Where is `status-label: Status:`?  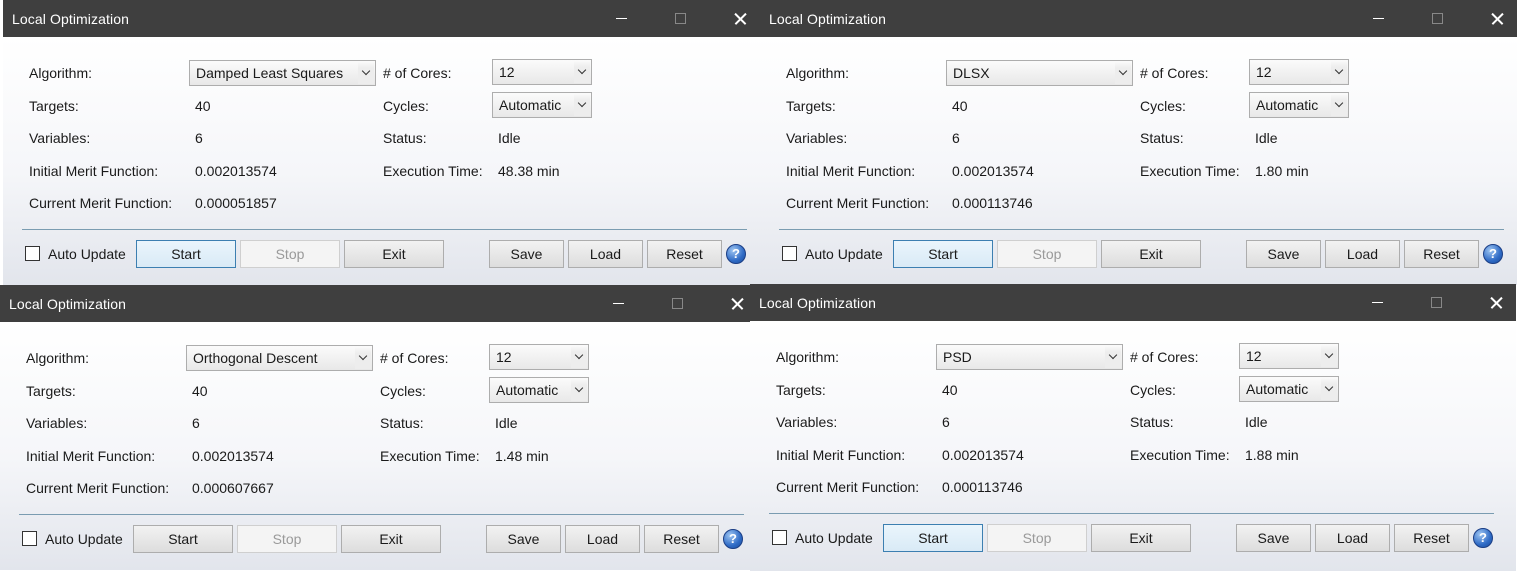 status-label: Status: is located at coordinates (405, 138).